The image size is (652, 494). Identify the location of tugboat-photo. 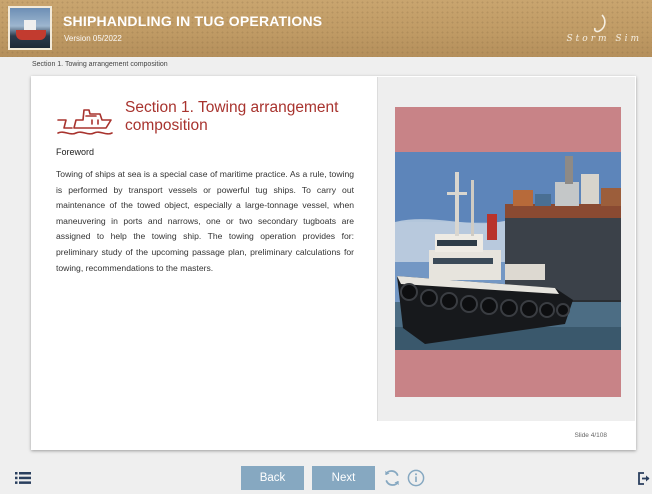
(508, 251).